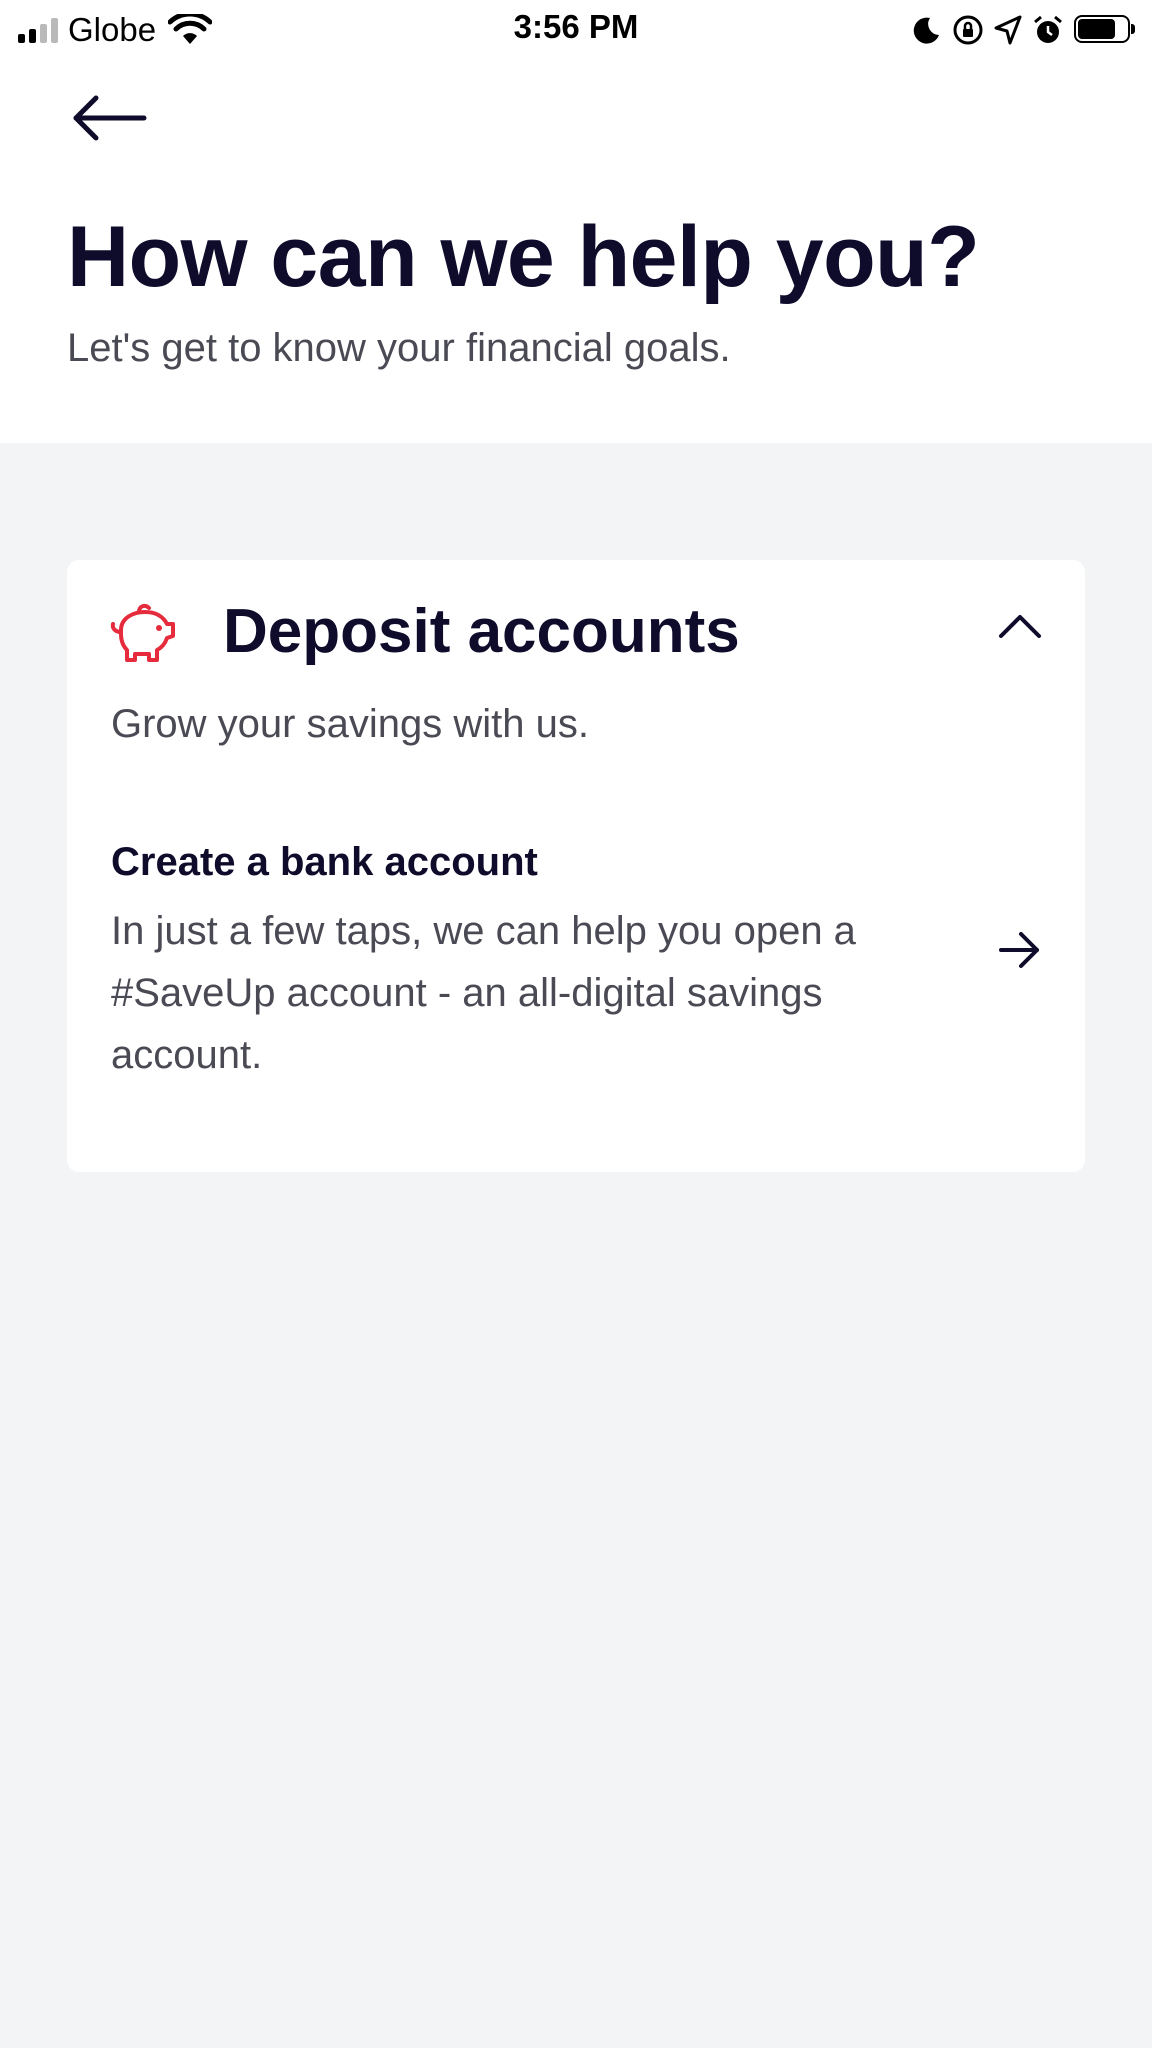 The width and height of the screenshot is (1152, 2048). Describe the element at coordinates (523, 257) in the screenshot. I see `page-title: How can we help you?` at that location.